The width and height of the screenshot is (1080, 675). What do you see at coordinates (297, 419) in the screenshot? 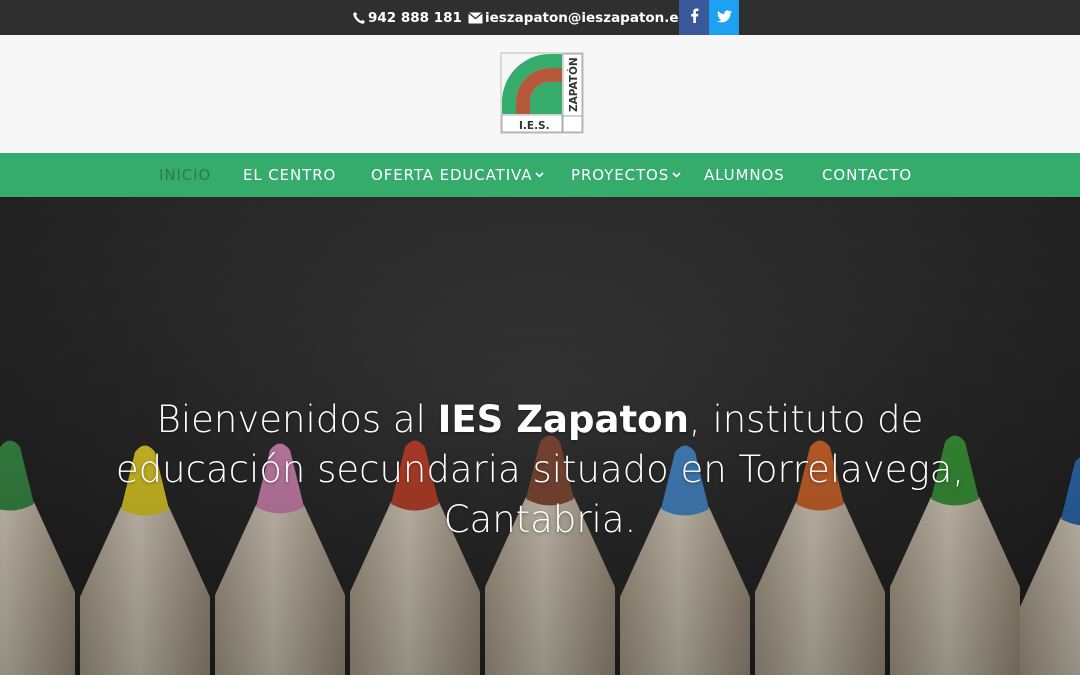
I see `hero-text-pre: Bienvenidos al` at bounding box center [297, 419].